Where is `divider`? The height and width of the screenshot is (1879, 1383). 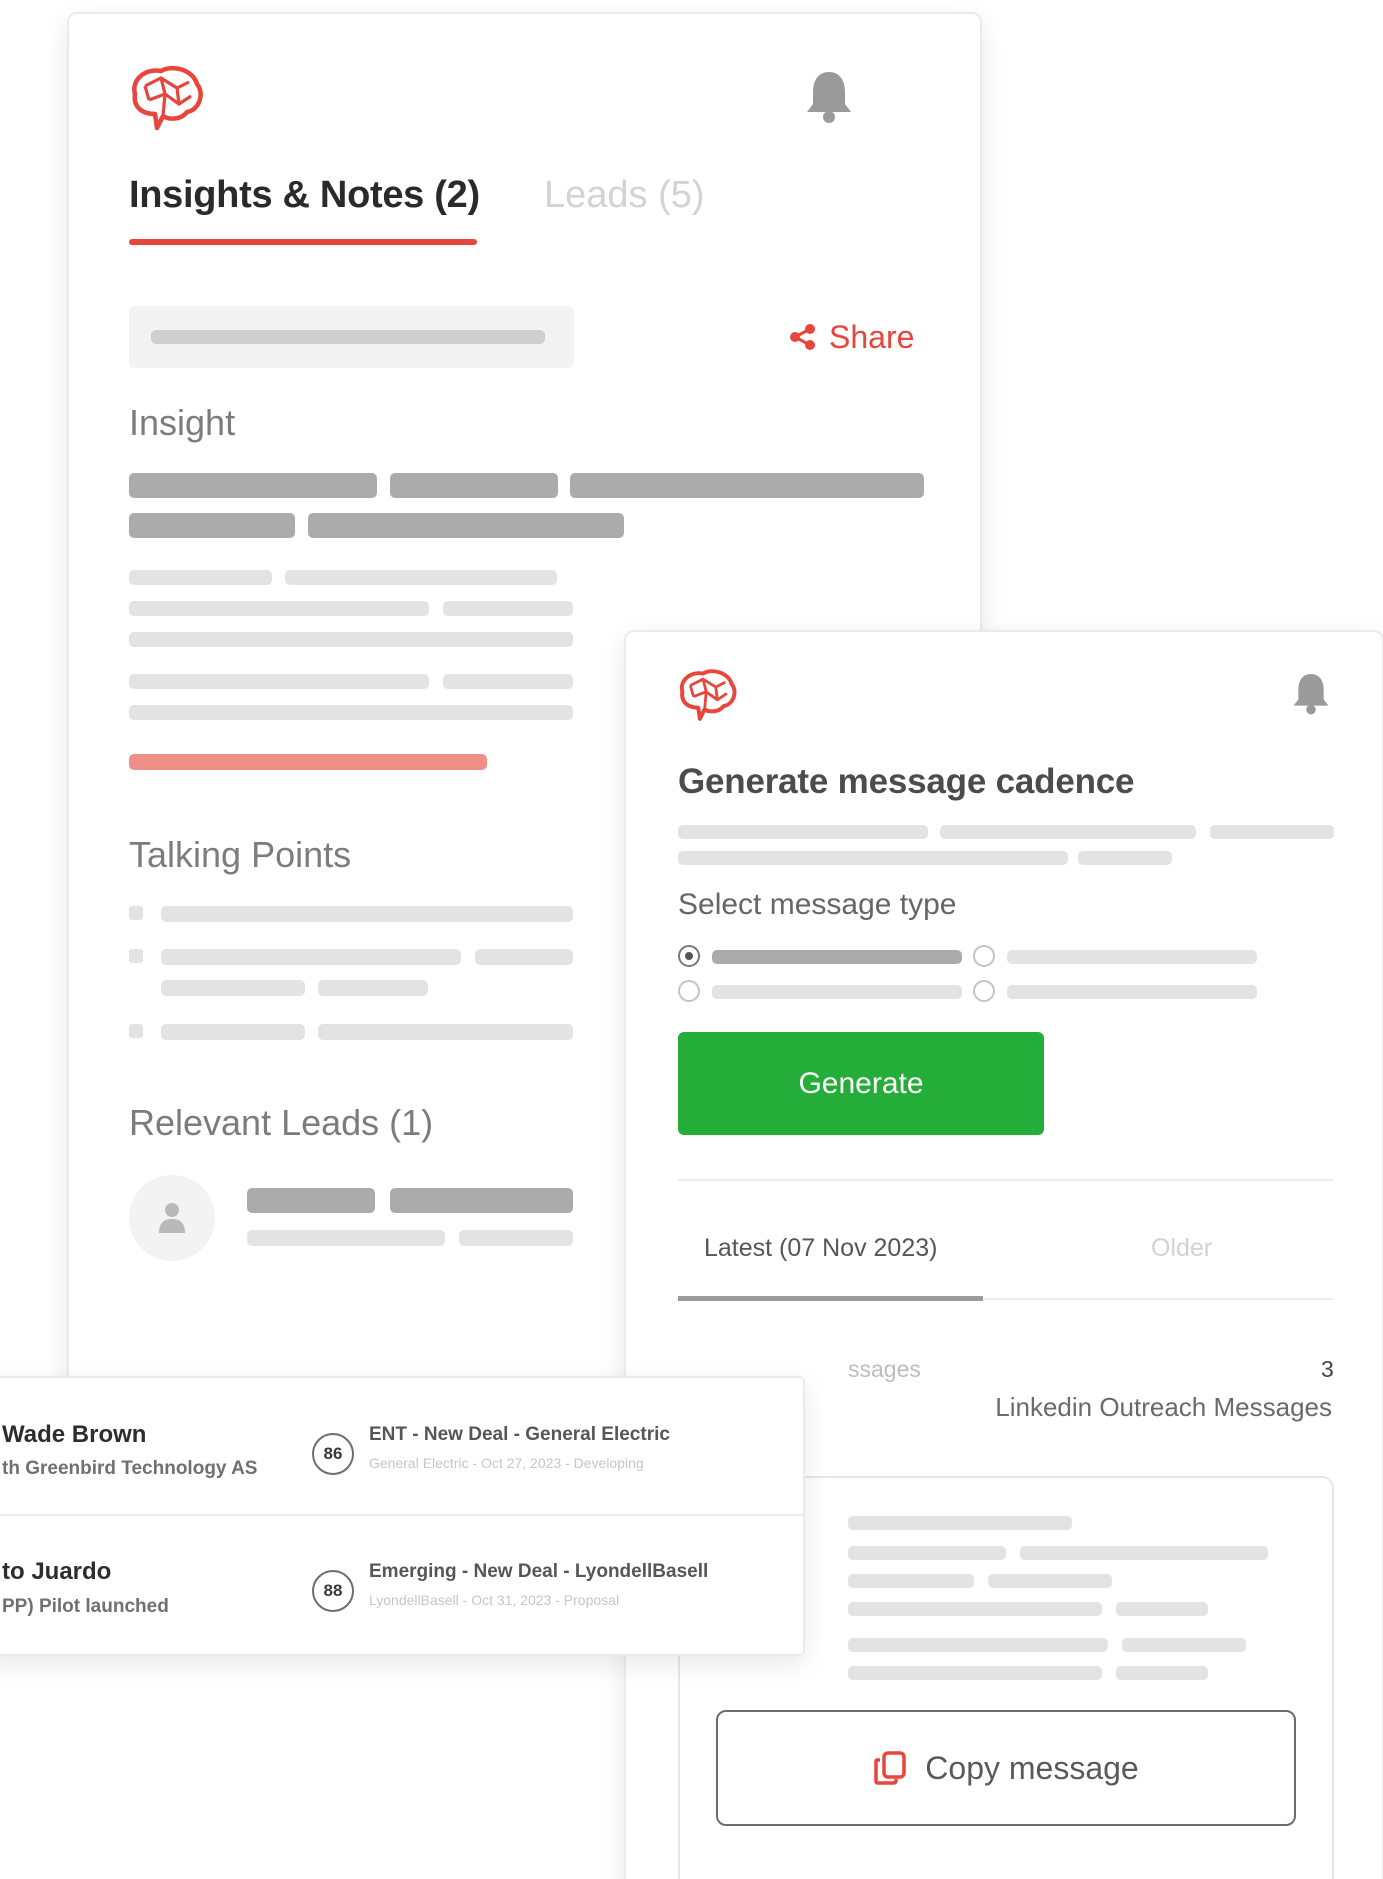
divider is located at coordinates (1005, 1180).